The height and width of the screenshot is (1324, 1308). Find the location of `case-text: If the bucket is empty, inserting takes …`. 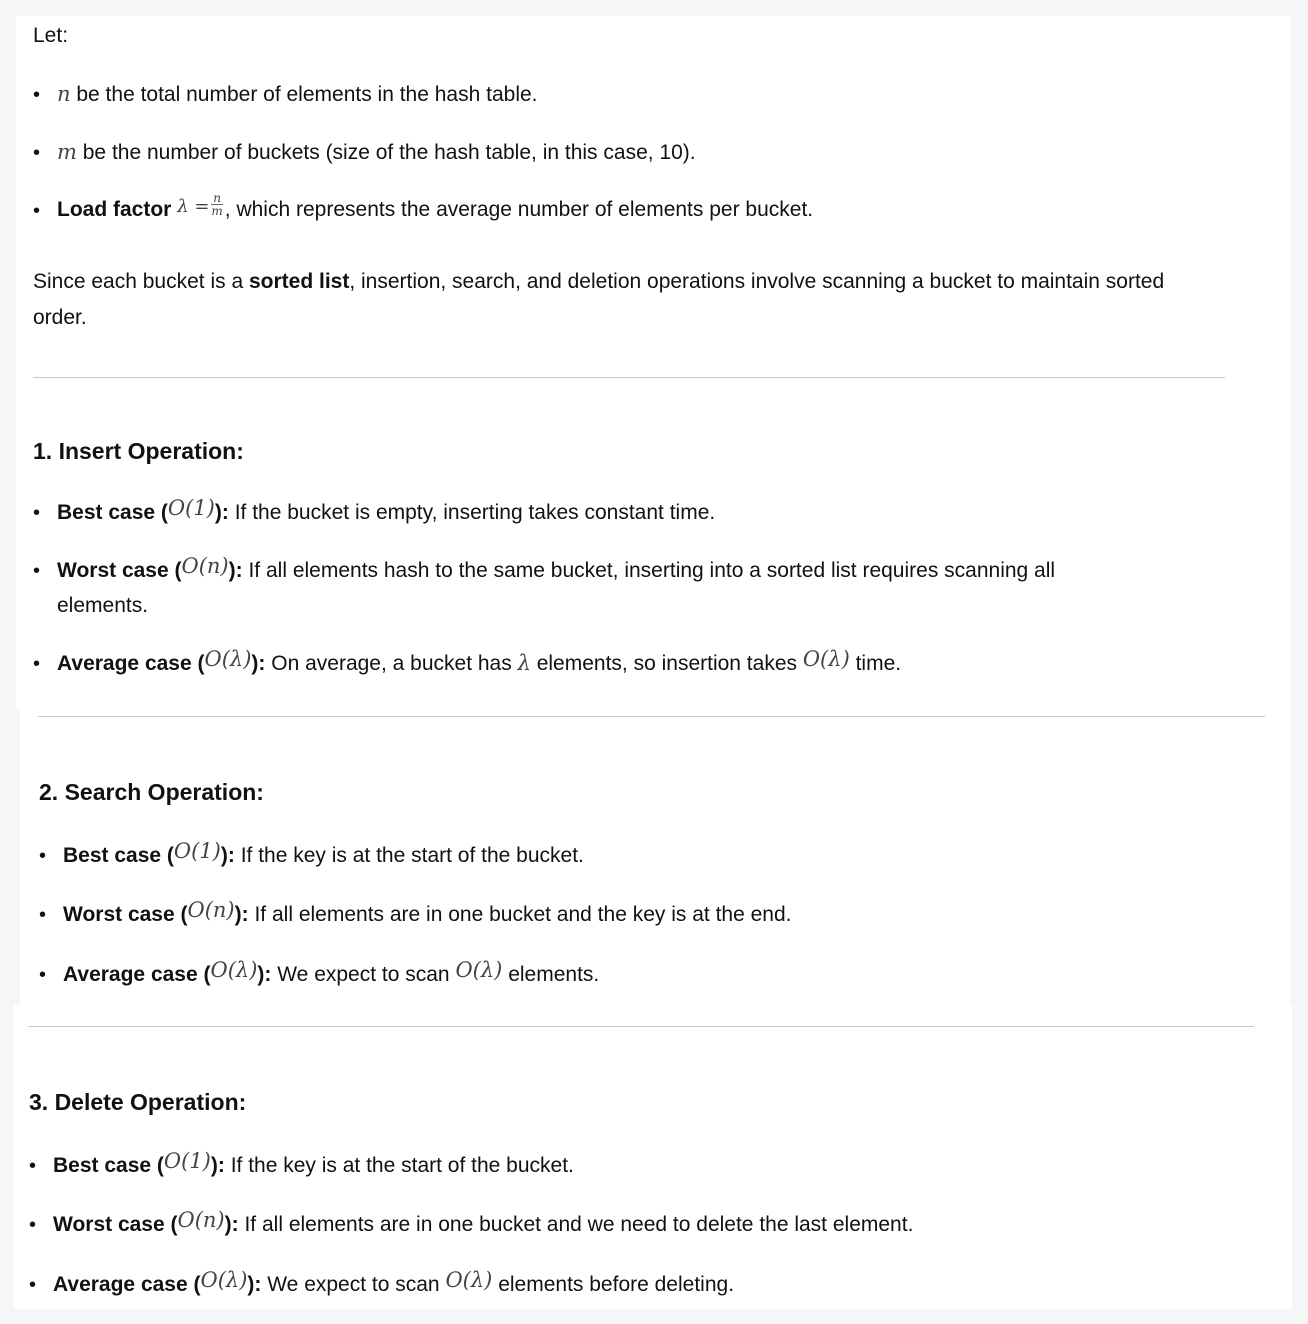

case-text: If the bucket is empty, inserting takes … is located at coordinates (472, 512).